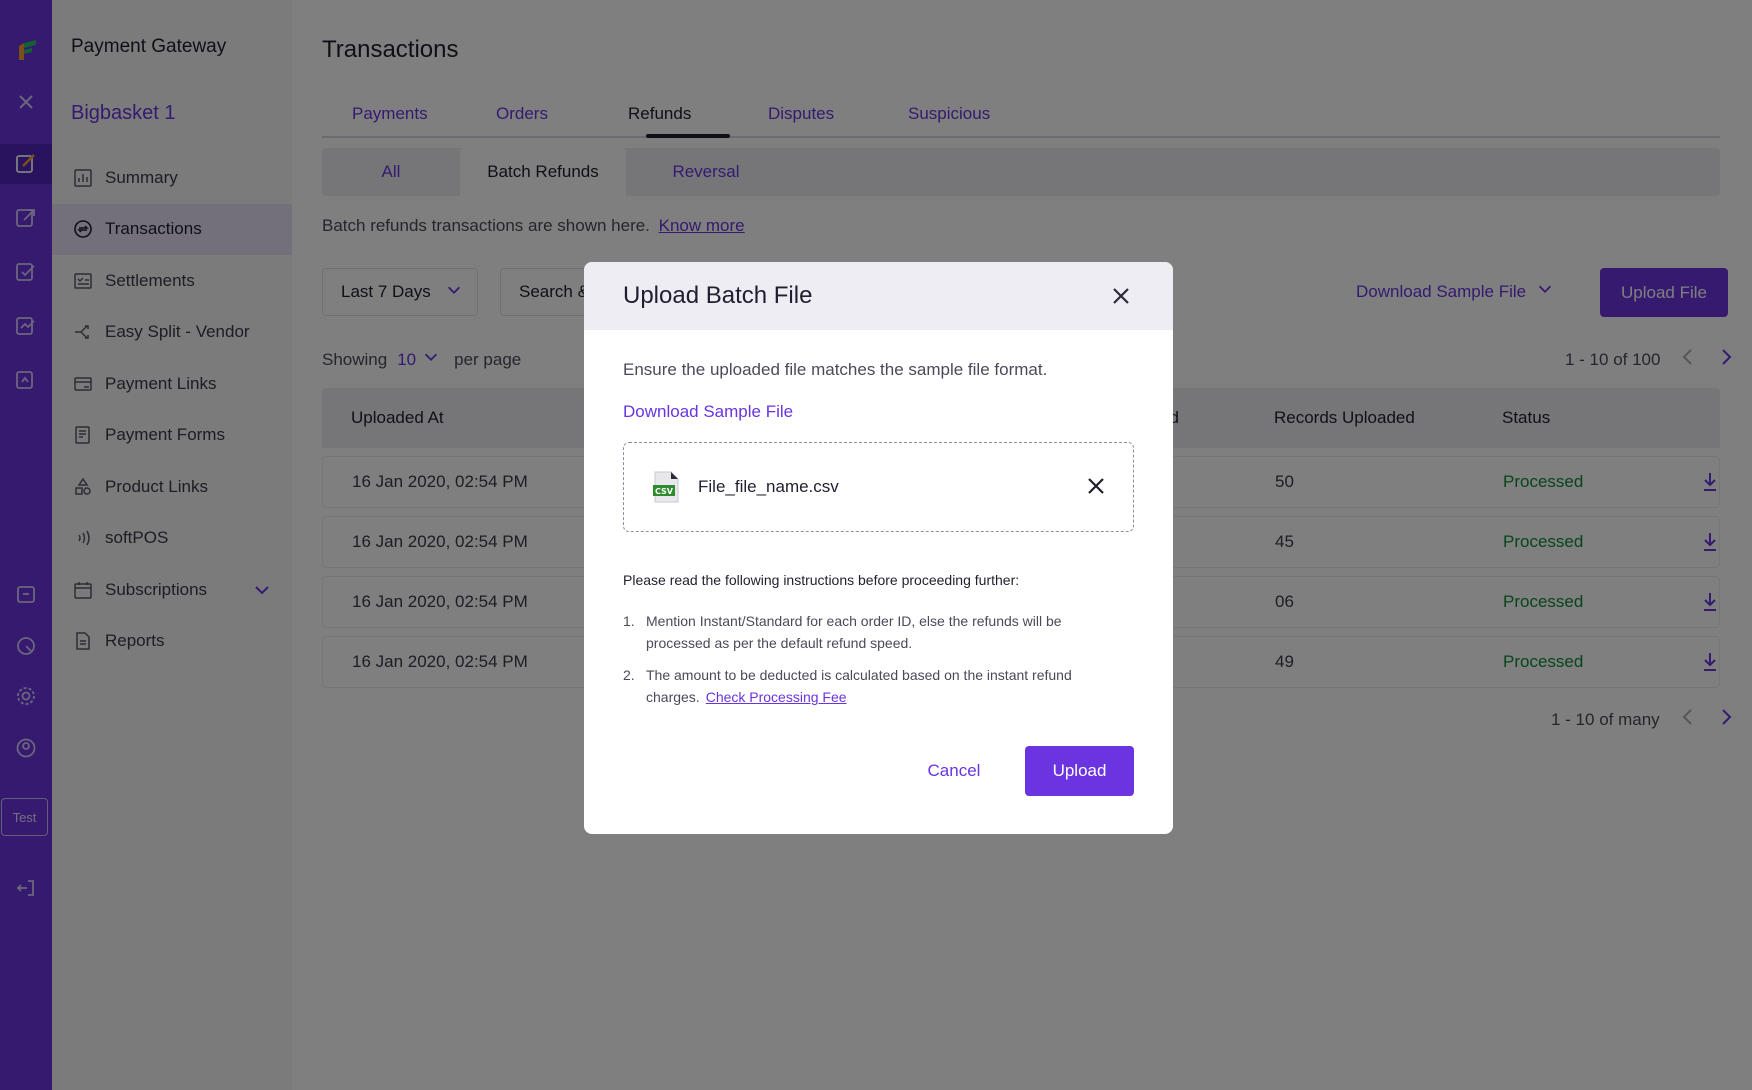 The width and height of the screenshot is (1752, 1090). I want to click on close-icon, so click(1121, 296).